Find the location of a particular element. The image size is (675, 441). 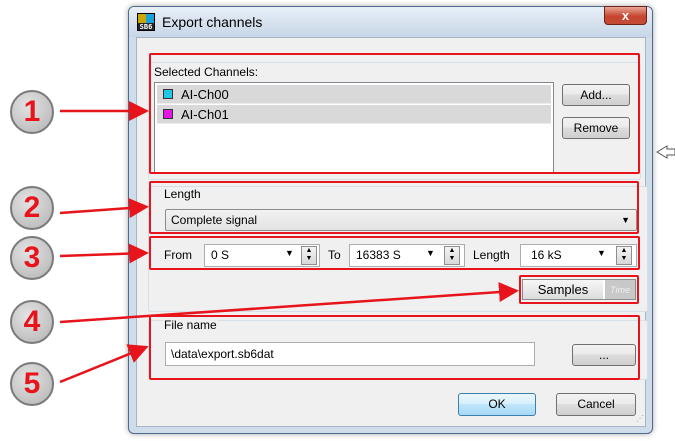

callout-5: 5 is located at coordinates (32, 384).